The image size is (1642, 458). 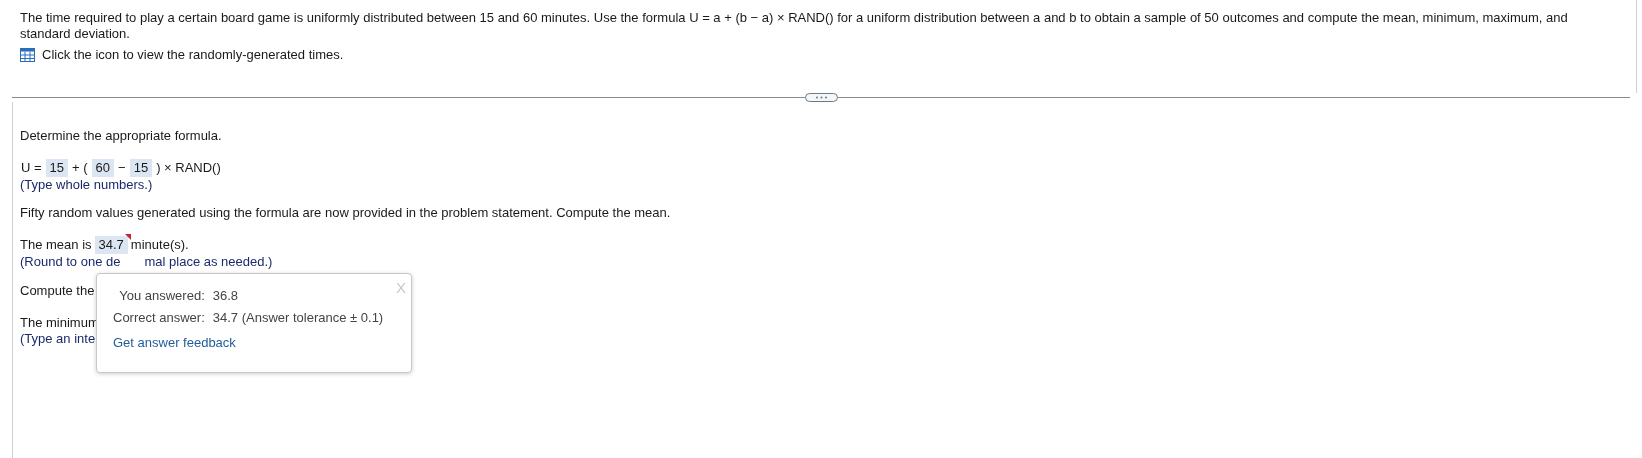 What do you see at coordinates (298, 318) in the screenshot?
I see `feedback-value: 34.7 (Answer tolerance ± 0.1)` at bounding box center [298, 318].